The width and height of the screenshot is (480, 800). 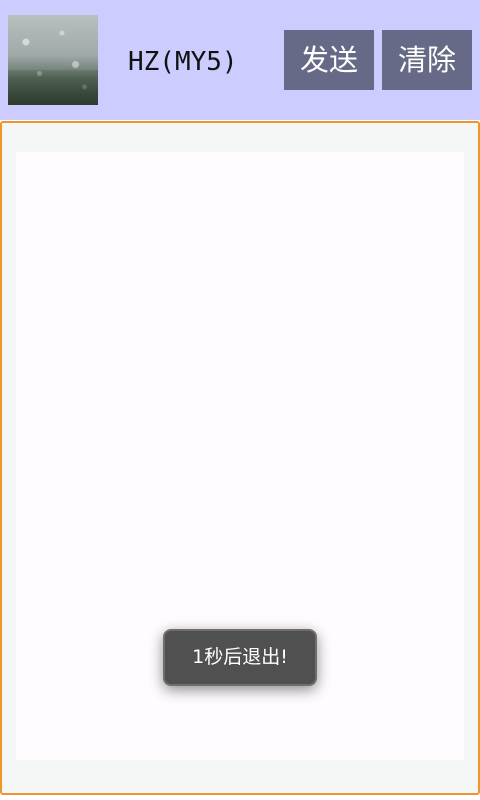 I want to click on avatar, so click(x=53, y=60).